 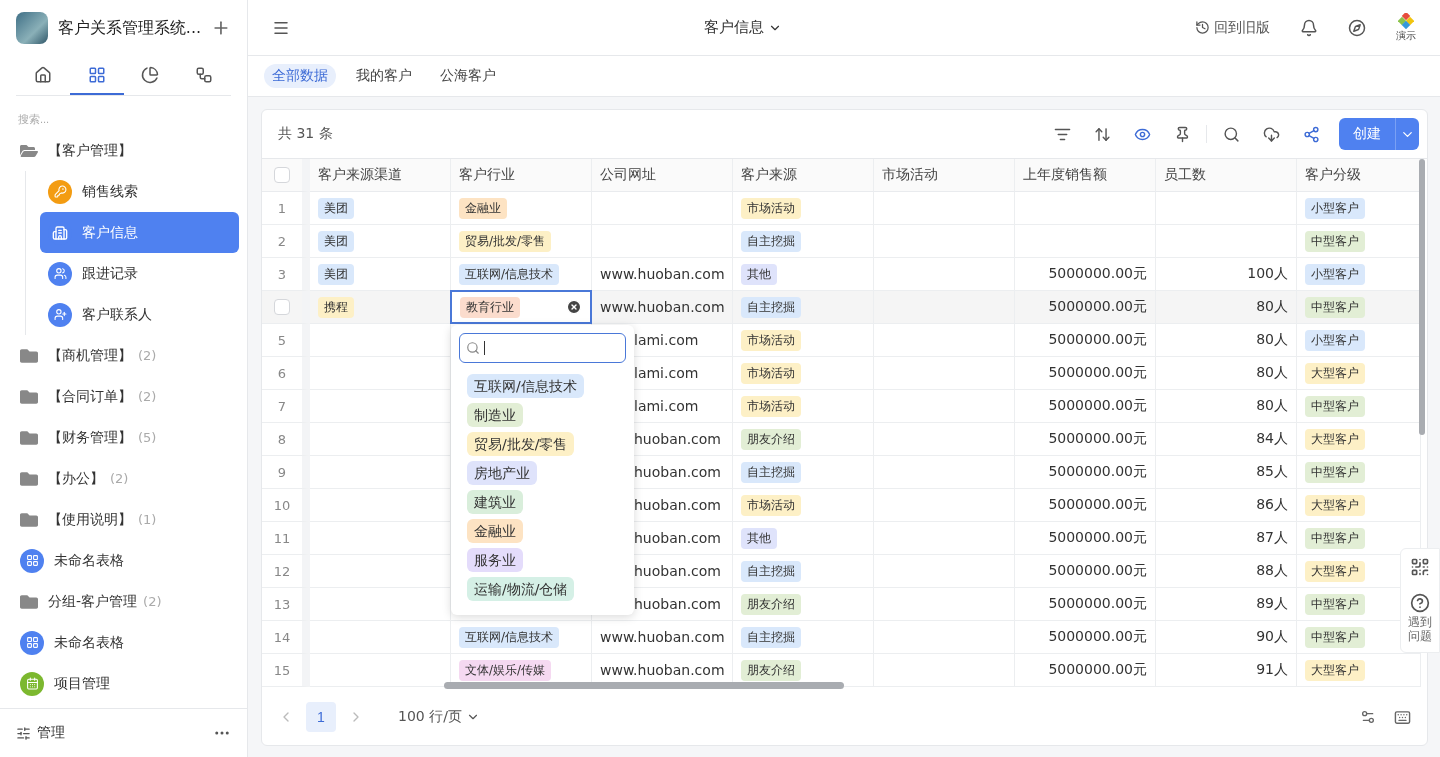 What do you see at coordinates (666, 373) in the screenshot?
I see `cell-text: lami.com` at bounding box center [666, 373].